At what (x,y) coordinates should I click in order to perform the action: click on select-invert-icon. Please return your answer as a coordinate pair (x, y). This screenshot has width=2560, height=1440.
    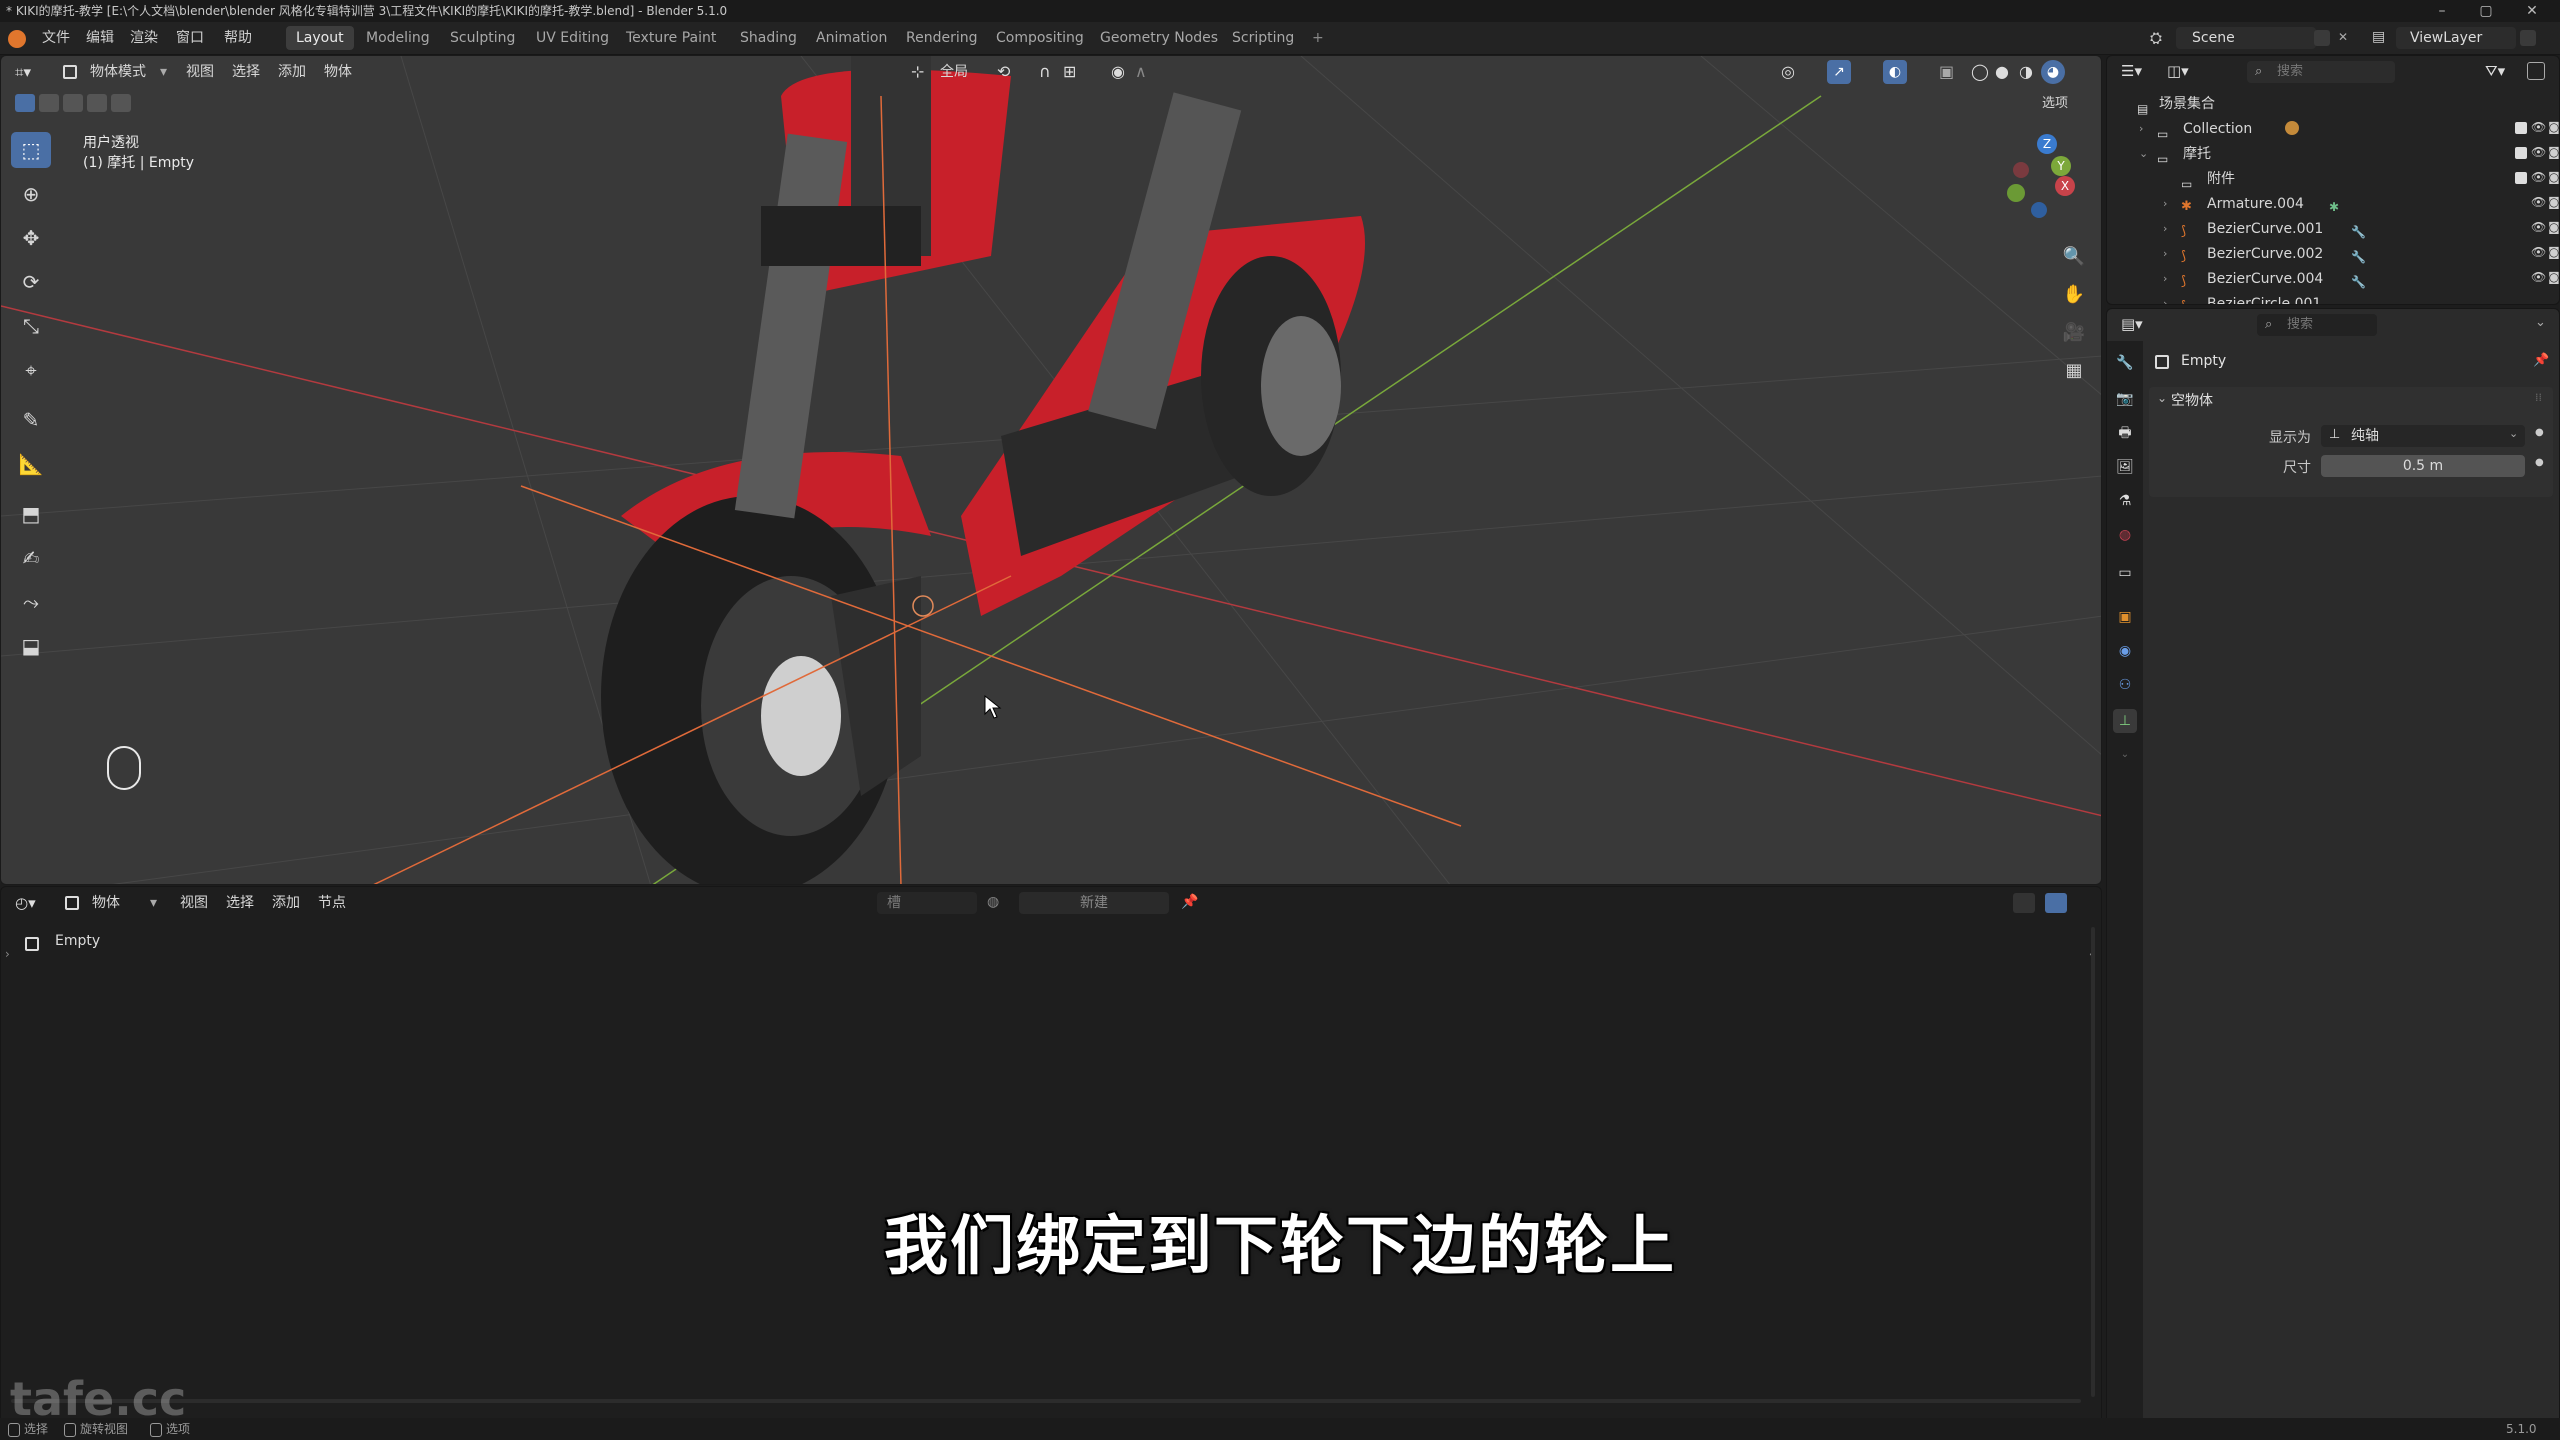
    Looking at the image, I should click on (97, 103).